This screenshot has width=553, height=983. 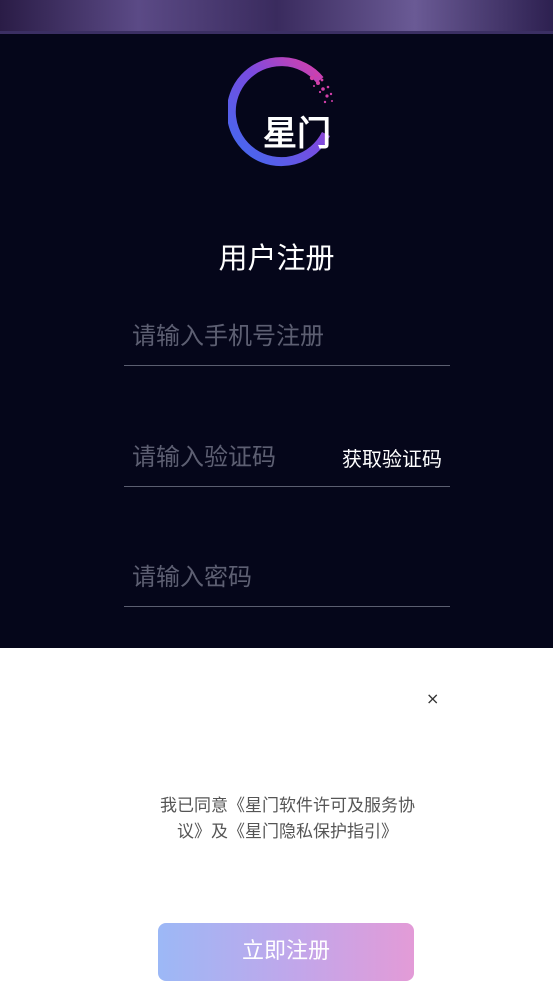 I want to click on code-placeholder: 请输入验证码, so click(x=204, y=457).